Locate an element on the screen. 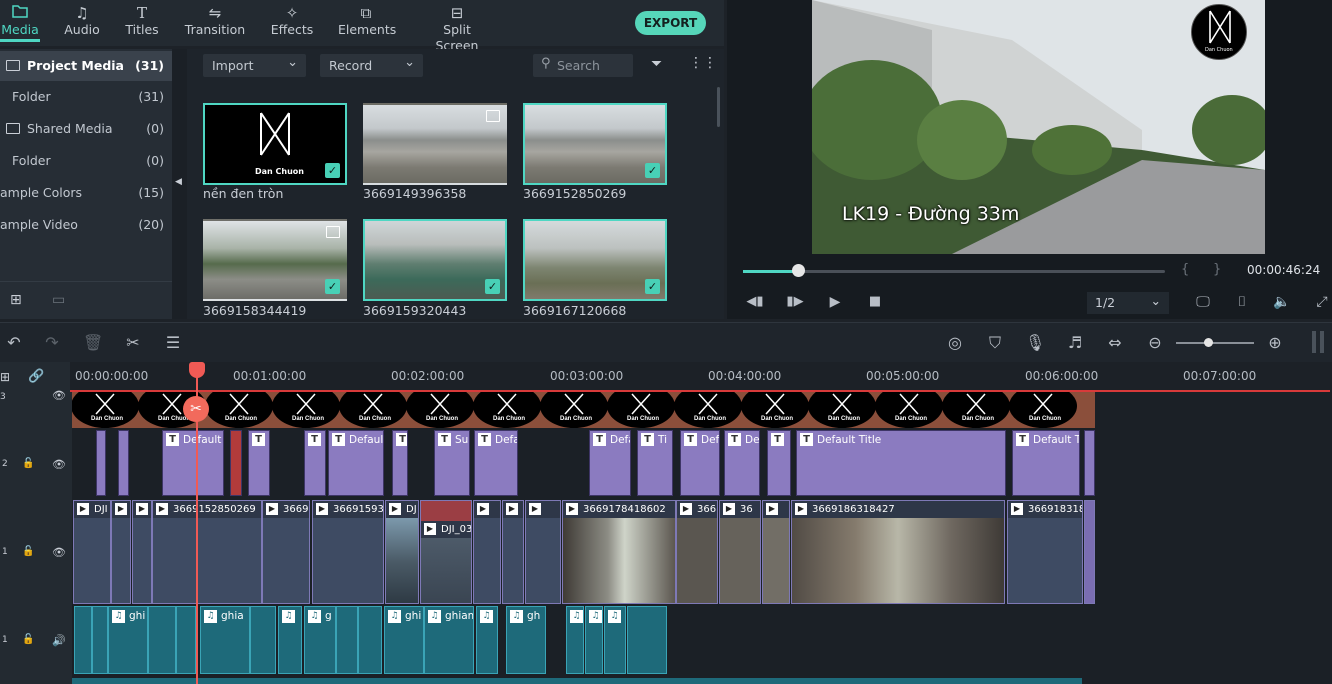  speaker-icon: 🔊 is located at coordinates (59, 640).